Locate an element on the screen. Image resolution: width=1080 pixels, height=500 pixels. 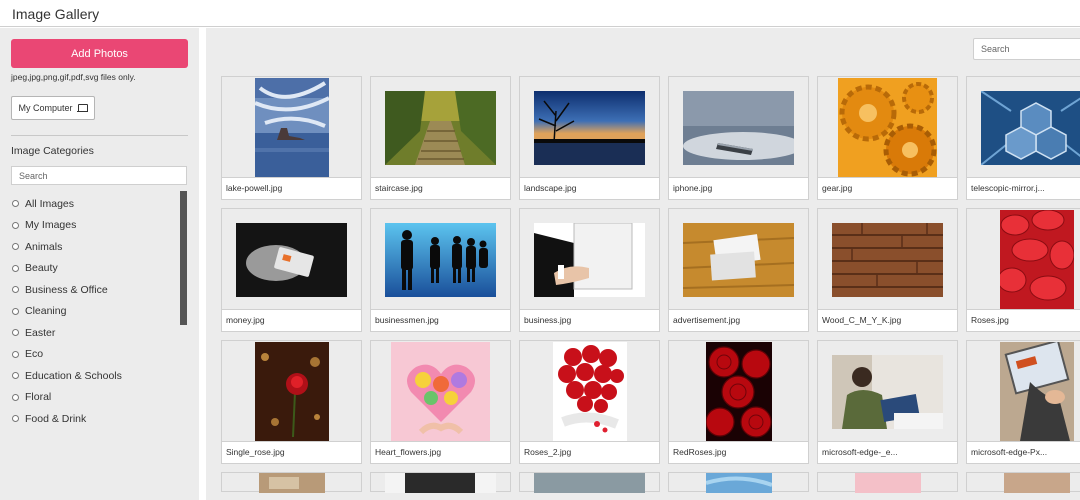
single-rose-photo is located at coordinates (291, 391).